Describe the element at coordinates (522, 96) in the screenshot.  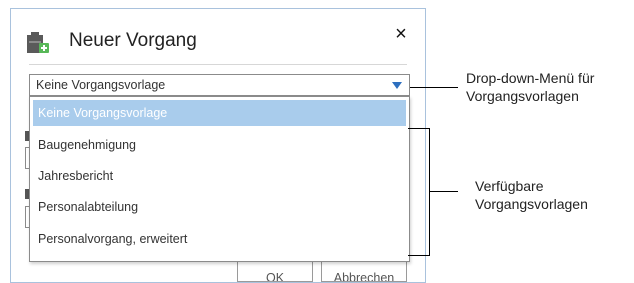
I see `callout-dropdown-line2: Vorgangsvorlagen` at that location.